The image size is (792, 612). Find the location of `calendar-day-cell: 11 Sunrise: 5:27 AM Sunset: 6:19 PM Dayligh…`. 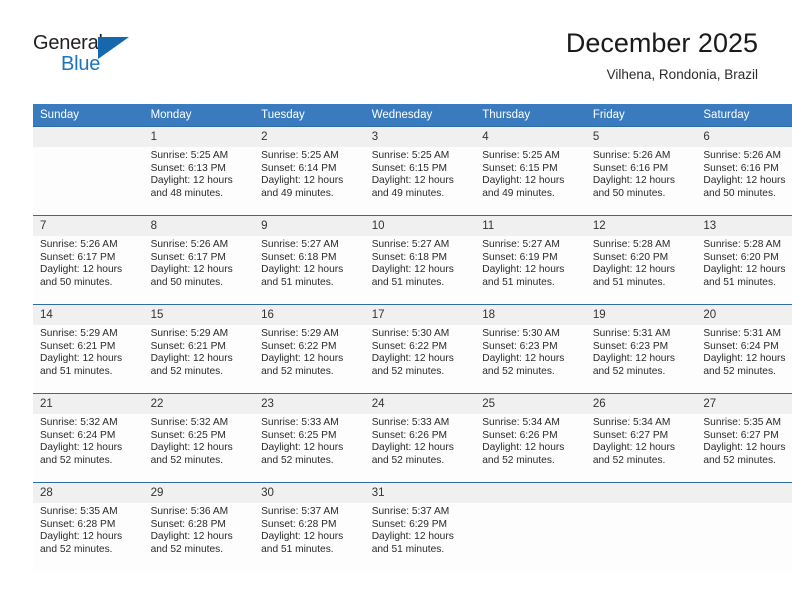

calendar-day-cell: 11 Sunrise: 5:27 AM Sunset: 6:19 PM Dayligh… is located at coordinates (530, 259).